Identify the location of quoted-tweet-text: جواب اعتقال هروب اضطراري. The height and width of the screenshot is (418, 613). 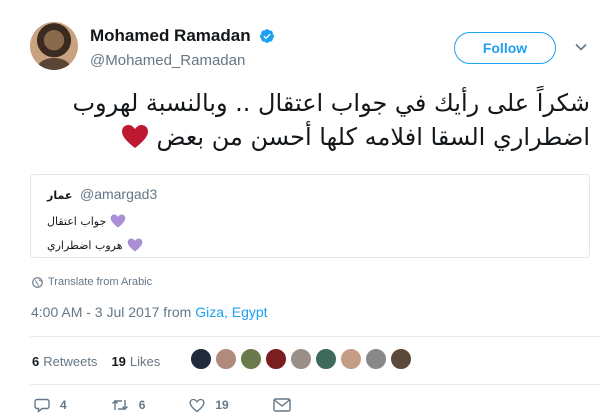
(95, 233).